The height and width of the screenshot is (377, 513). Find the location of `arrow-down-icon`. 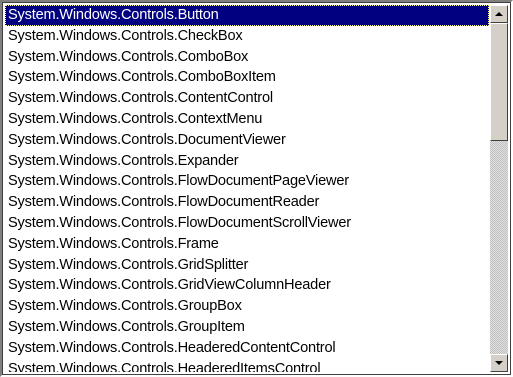

arrow-down-icon is located at coordinates (499, 362).